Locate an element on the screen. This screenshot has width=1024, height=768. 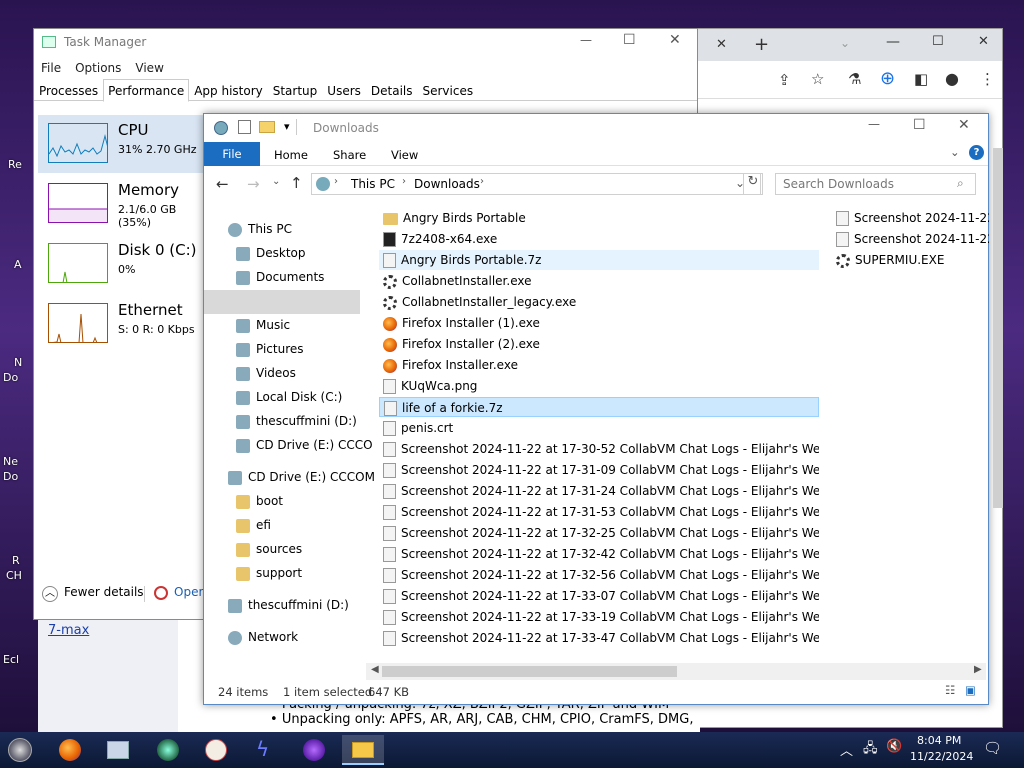
desktop-icon-label: Ecl is located at coordinates (11, 659).